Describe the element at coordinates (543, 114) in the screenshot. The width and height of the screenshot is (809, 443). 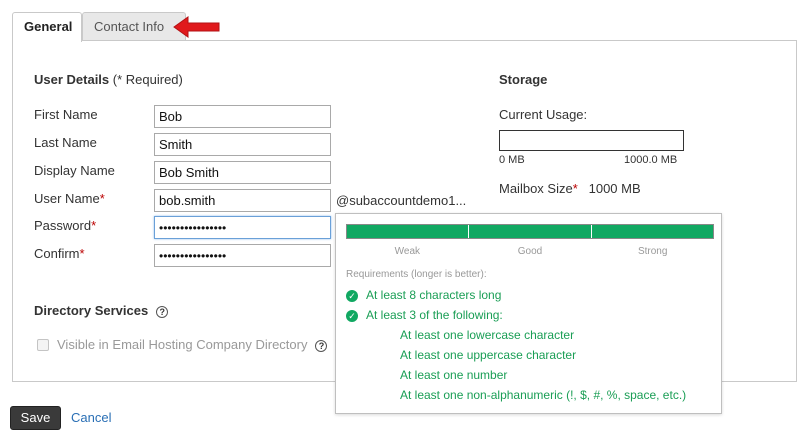
I see `current-usage-label: Current Usage:` at that location.